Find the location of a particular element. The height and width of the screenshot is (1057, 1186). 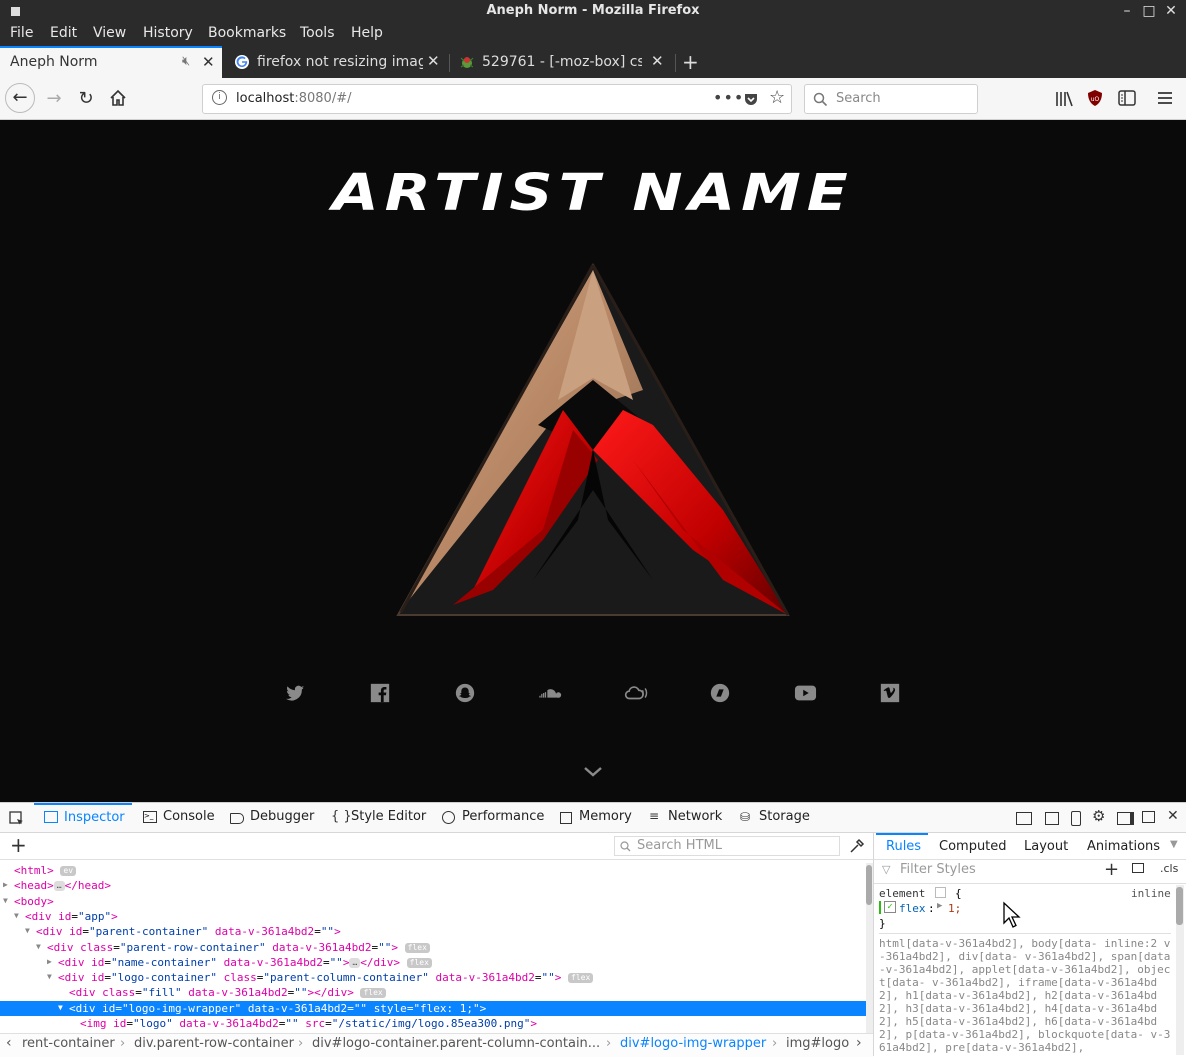

dock-side-icon is located at coordinates (1125, 818).